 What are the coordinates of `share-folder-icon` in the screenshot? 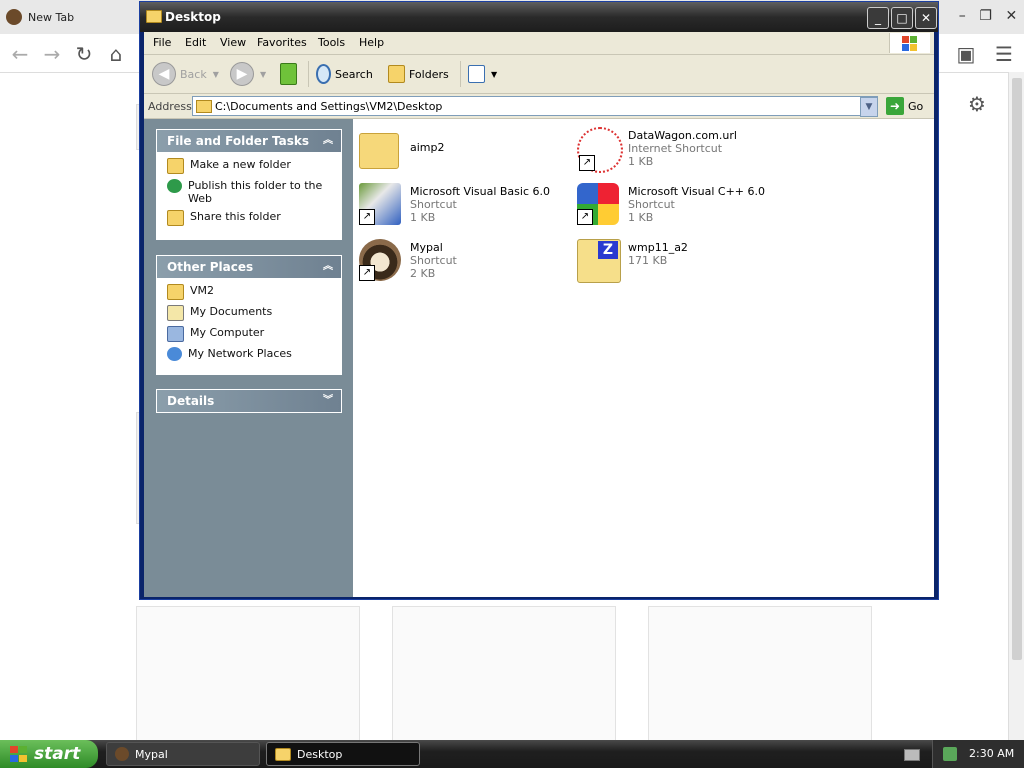 It's located at (175, 218).